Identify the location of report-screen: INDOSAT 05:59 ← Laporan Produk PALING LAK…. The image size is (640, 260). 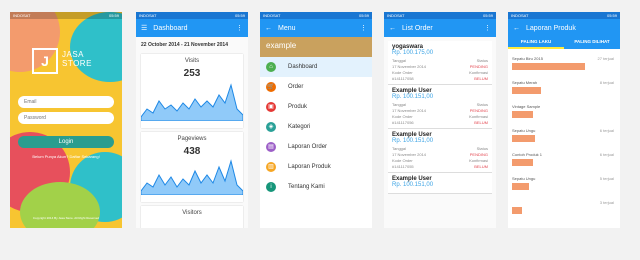
(564, 120).